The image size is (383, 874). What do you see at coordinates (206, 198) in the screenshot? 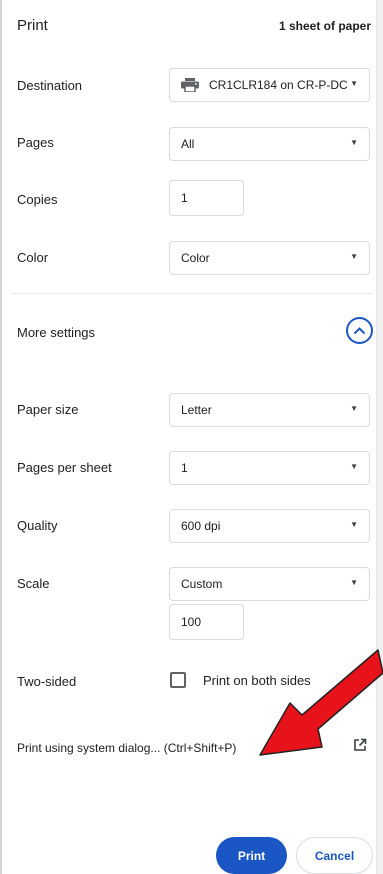
I see `copies-input: 1` at bounding box center [206, 198].